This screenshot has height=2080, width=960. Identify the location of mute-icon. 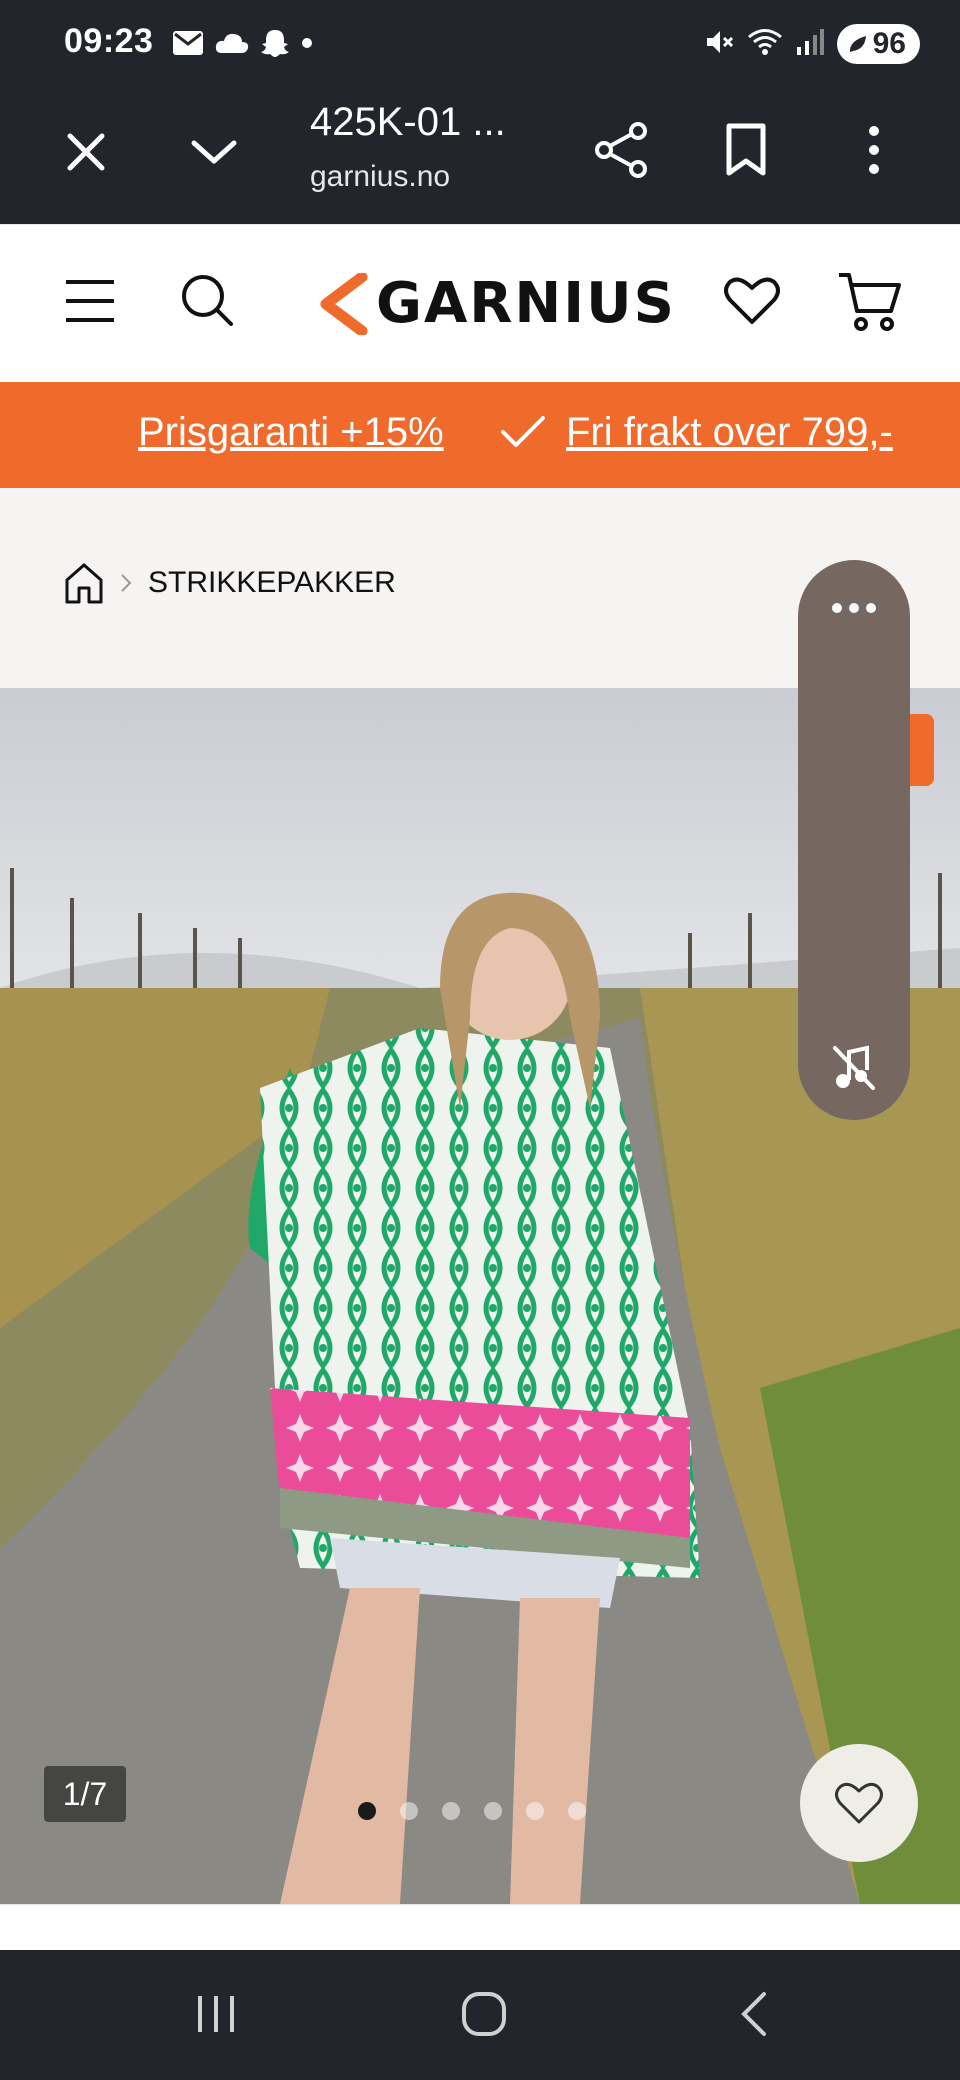
(719, 44).